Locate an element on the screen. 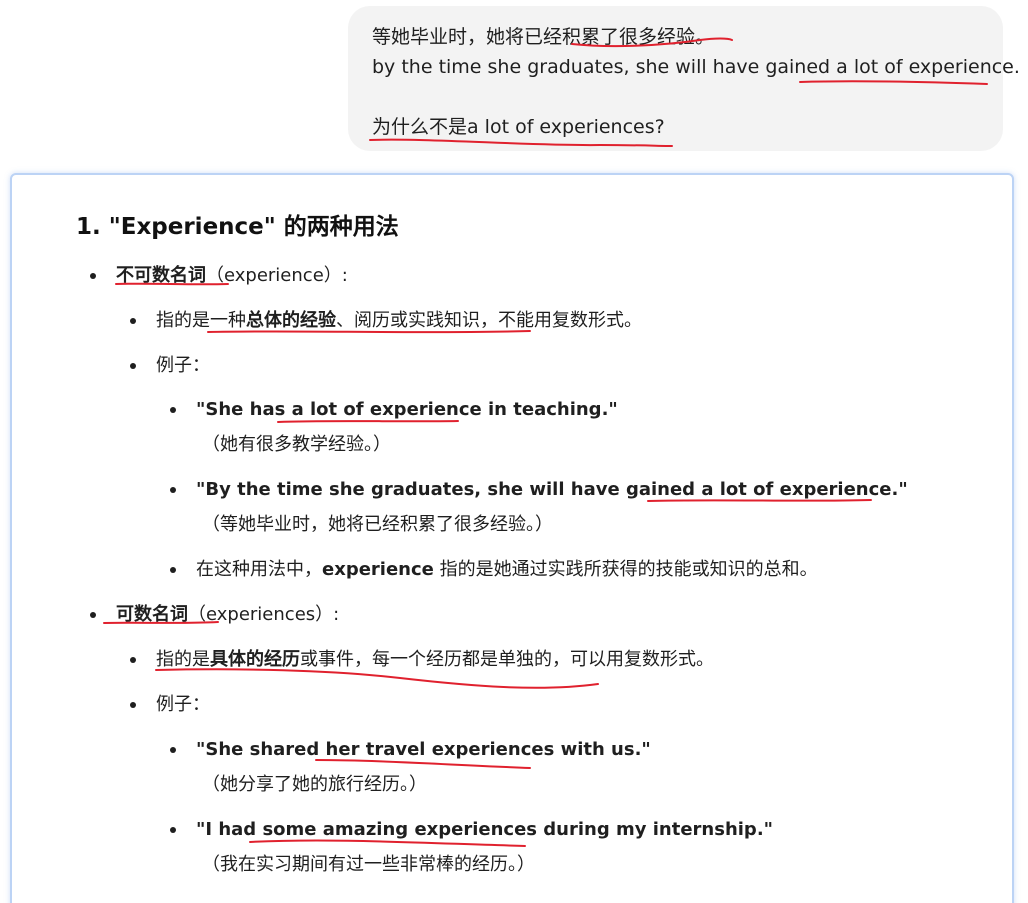 This screenshot has height=903, width=1028. term-label: 可数名词 is located at coordinates (152, 614).